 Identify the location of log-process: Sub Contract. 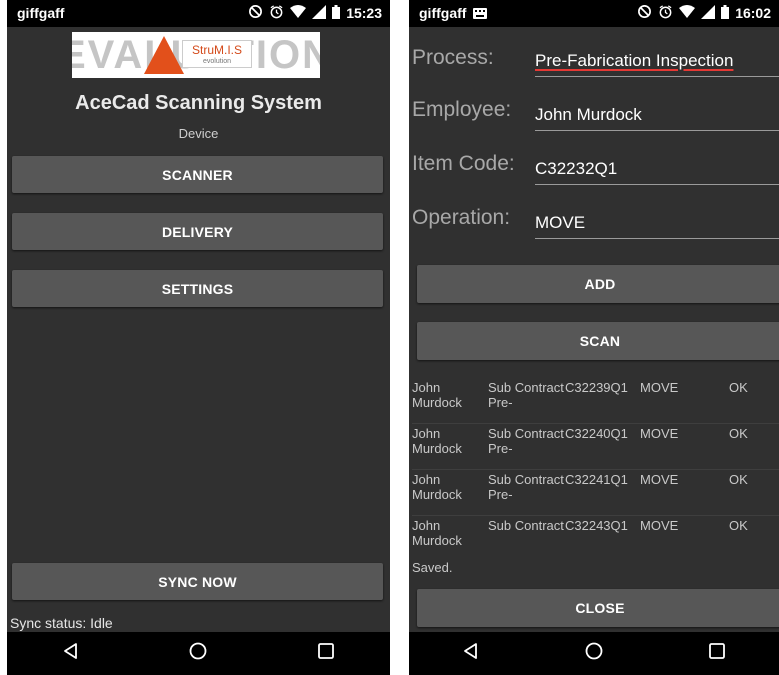
(526, 525).